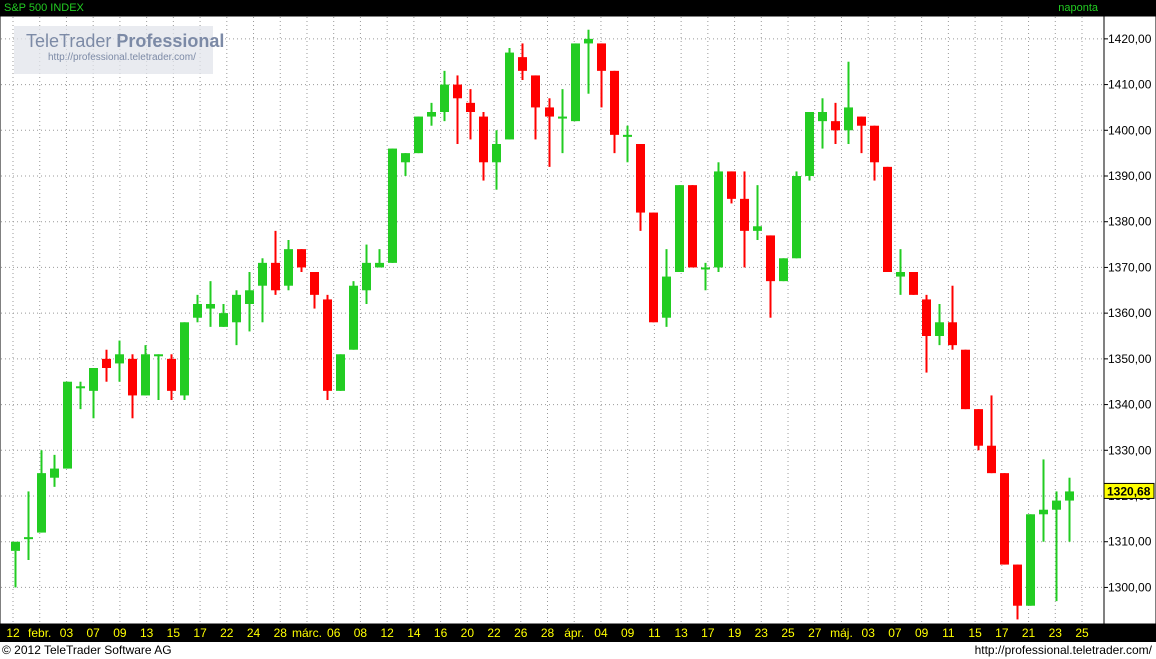 This screenshot has width=1156, height=659. What do you see at coordinates (762, 633) in the screenshot?
I see `x-tick-label: 23` at bounding box center [762, 633].